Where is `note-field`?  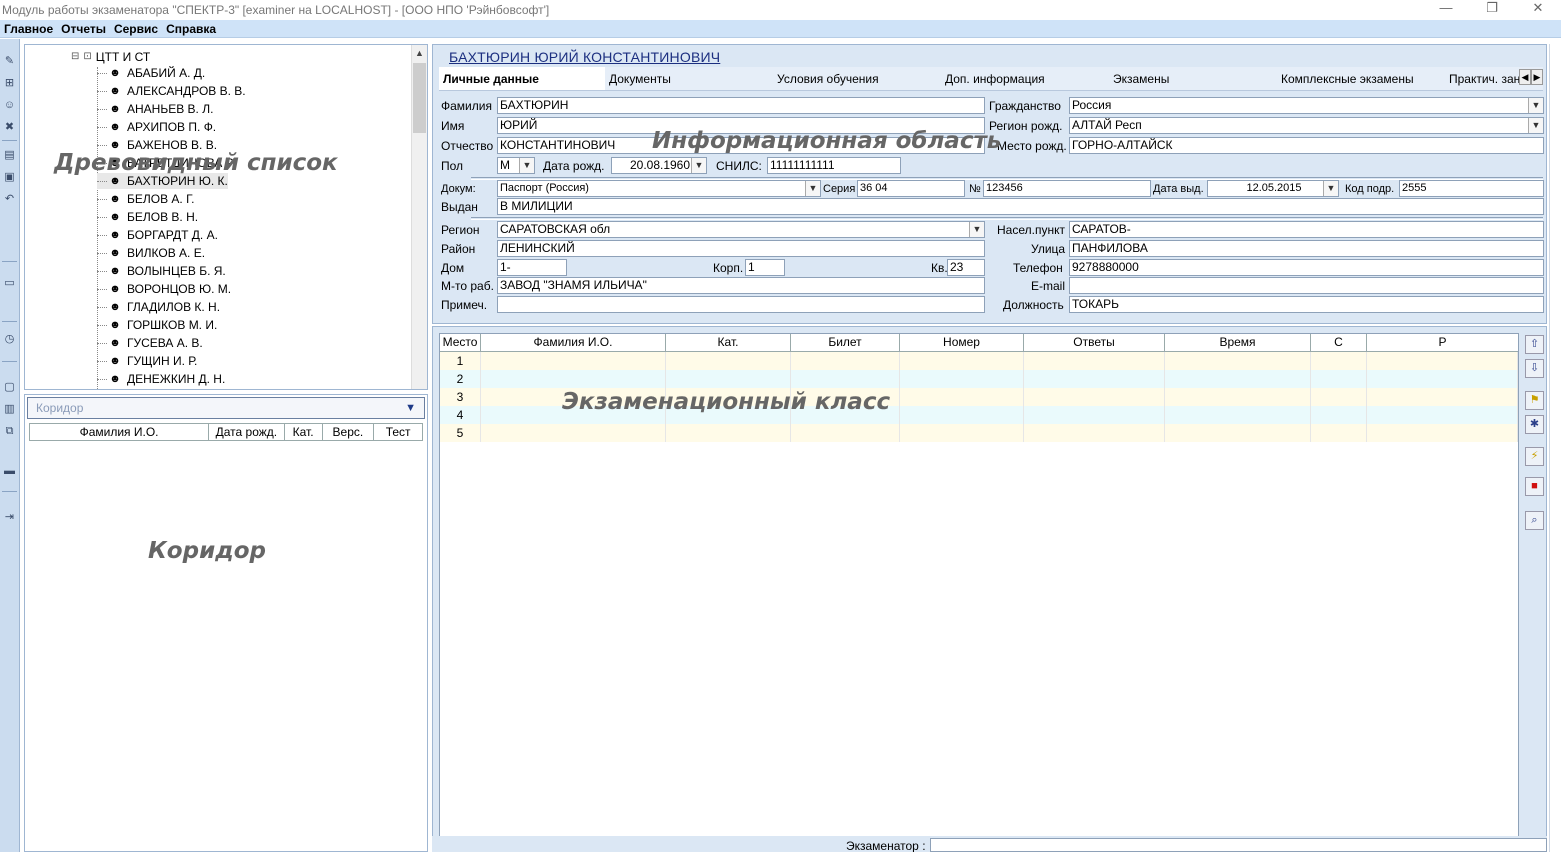
note-field is located at coordinates (741, 304).